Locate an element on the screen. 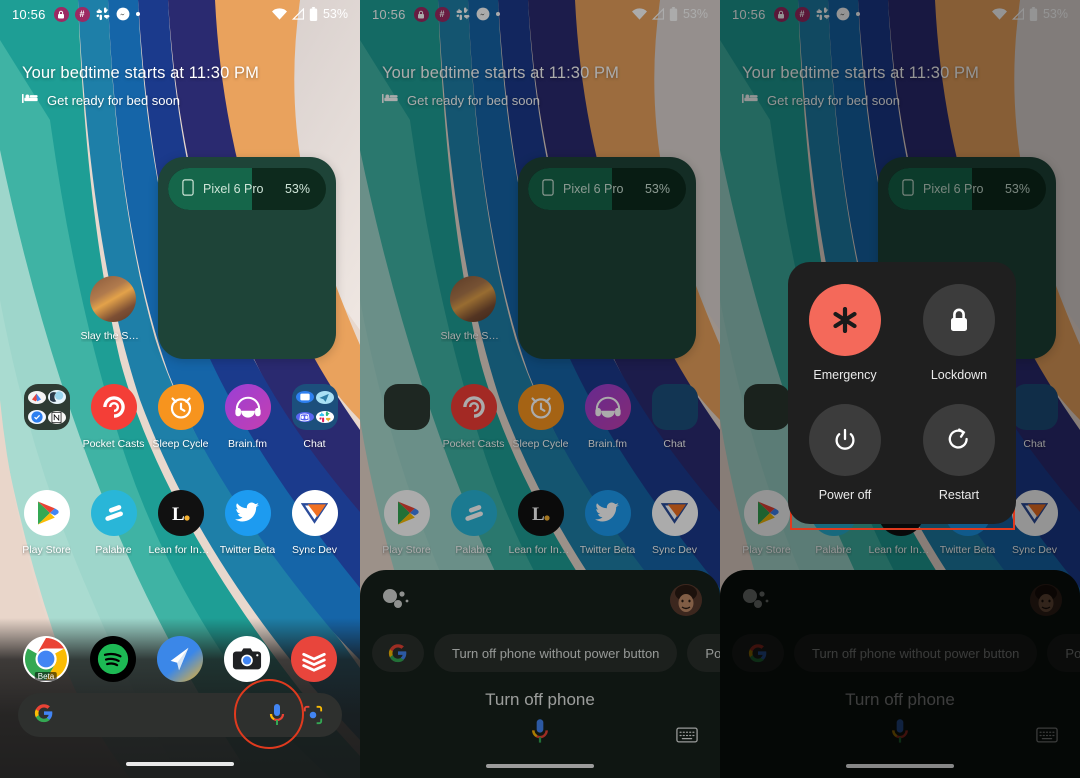  app-label: Palabre is located at coordinates (113, 550).